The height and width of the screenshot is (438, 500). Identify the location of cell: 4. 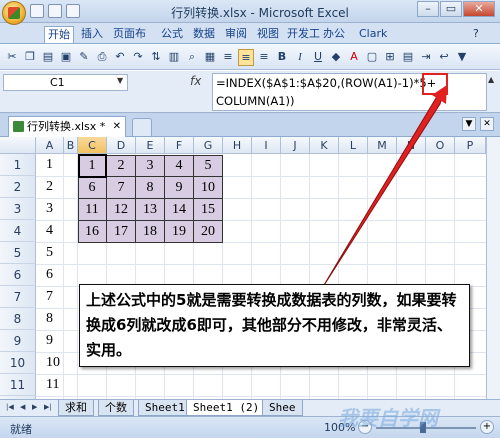
(44, 231).